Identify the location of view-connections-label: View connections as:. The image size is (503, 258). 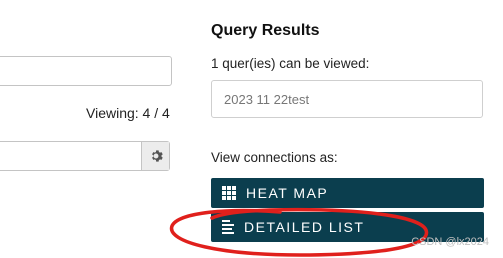
(274, 157).